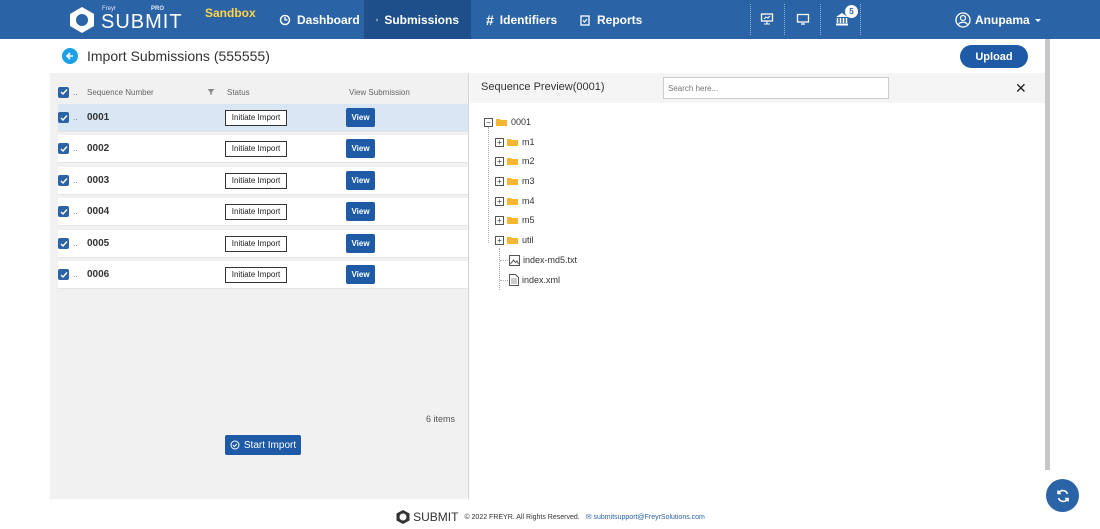 The width and height of the screenshot is (1100, 529). I want to click on monitor-icon, so click(803, 19).